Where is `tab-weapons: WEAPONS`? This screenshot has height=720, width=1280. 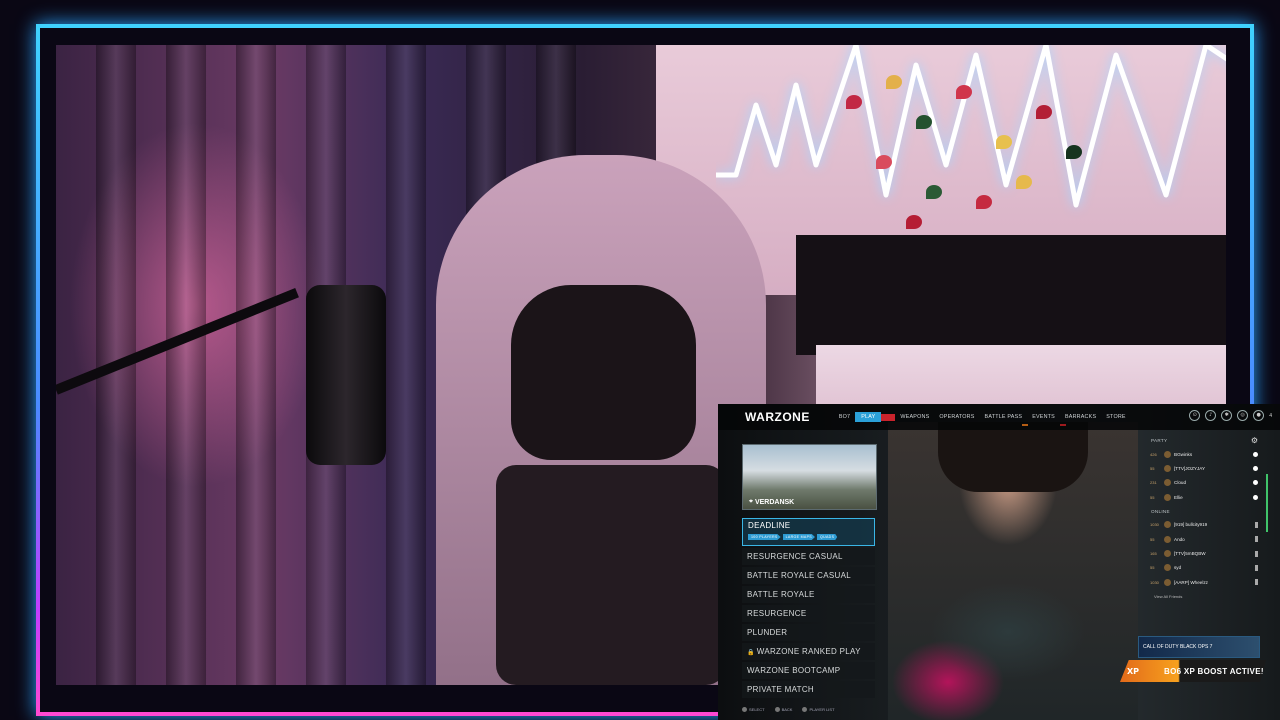
tab-weapons: WEAPONS is located at coordinates (914, 417).